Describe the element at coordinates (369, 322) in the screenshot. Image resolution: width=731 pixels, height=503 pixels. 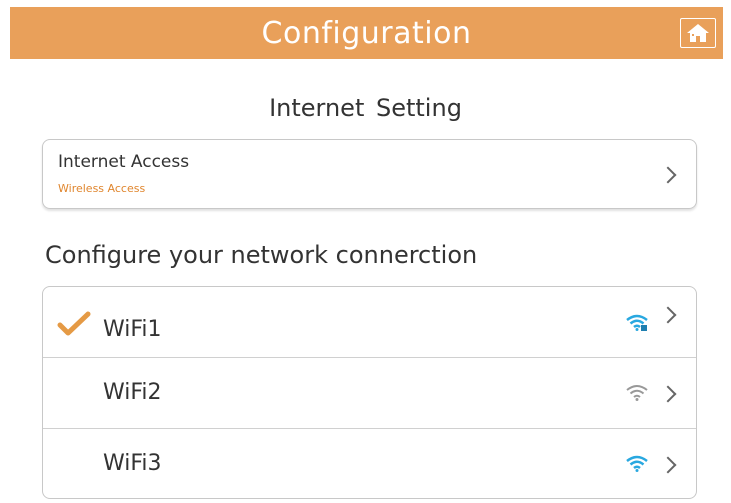
I see `wifi-item-wifi1: WiFi1` at that location.